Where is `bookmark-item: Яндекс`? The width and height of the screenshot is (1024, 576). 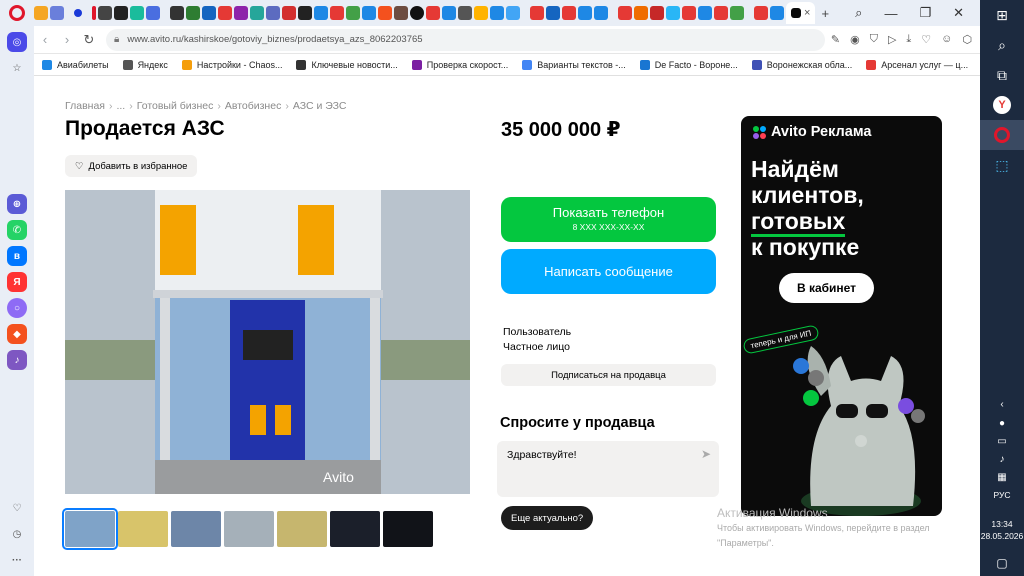
bookmark-item: Яндекс is located at coordinates (145, 64).